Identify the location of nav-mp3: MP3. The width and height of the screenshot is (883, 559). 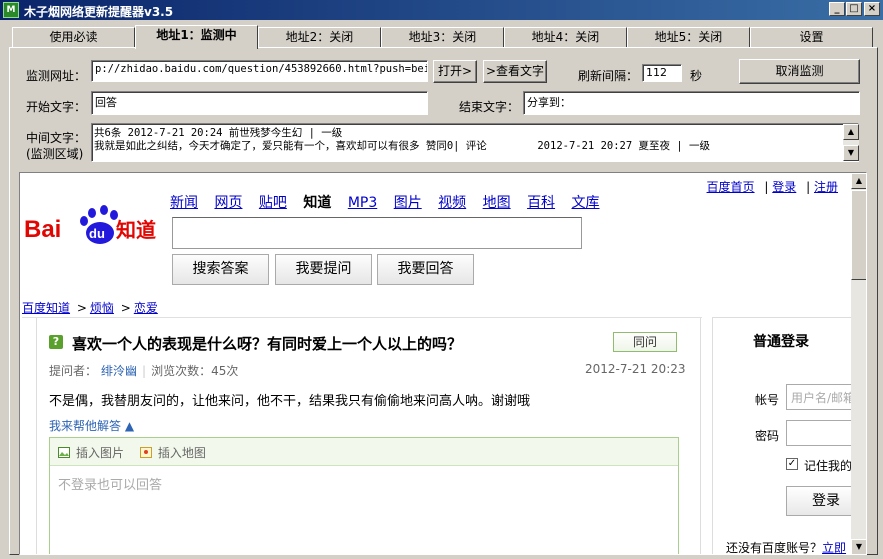
(362, 203).